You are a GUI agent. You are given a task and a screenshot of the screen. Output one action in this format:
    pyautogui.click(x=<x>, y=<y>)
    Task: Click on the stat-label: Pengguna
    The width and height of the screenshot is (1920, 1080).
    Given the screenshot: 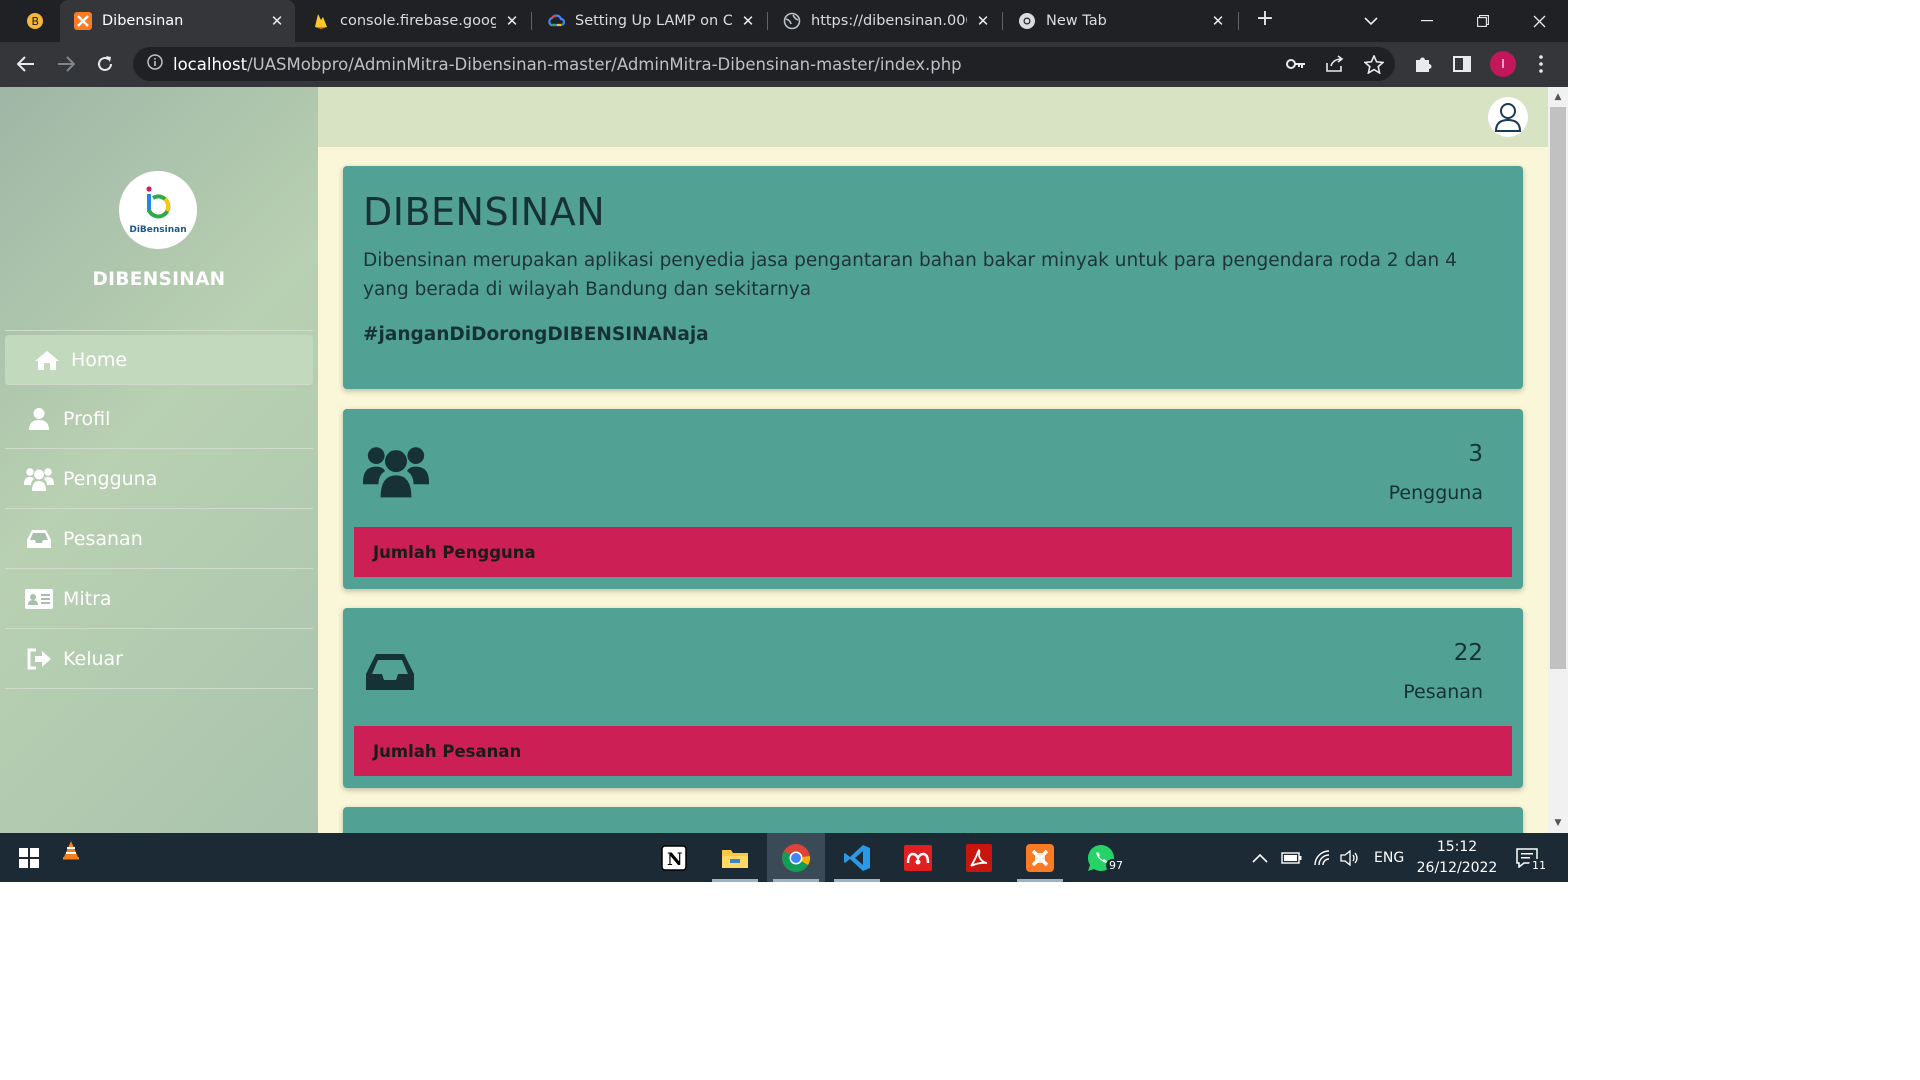 What is the action you would take?
    pyautogui.click(x=1435, y=493)
    